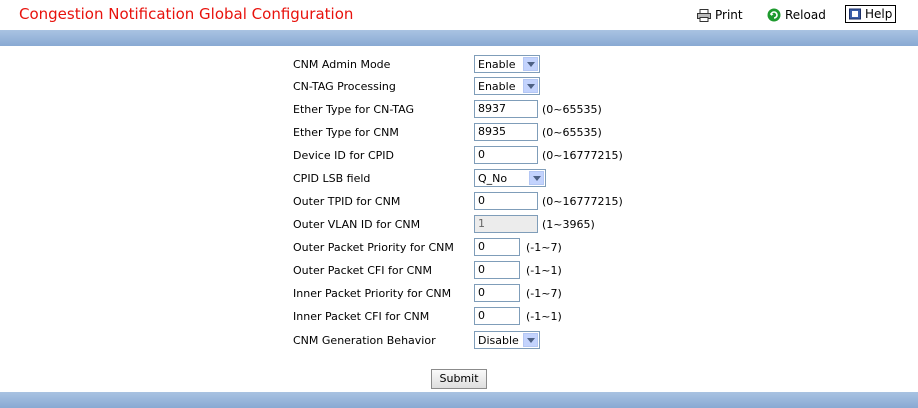  Describe the element at coordinates (459, 110) in the screenshot. I see `row-ether-type-cn-tag: Ether Type for CN-TAG 8937 (0~65535)` at that location.